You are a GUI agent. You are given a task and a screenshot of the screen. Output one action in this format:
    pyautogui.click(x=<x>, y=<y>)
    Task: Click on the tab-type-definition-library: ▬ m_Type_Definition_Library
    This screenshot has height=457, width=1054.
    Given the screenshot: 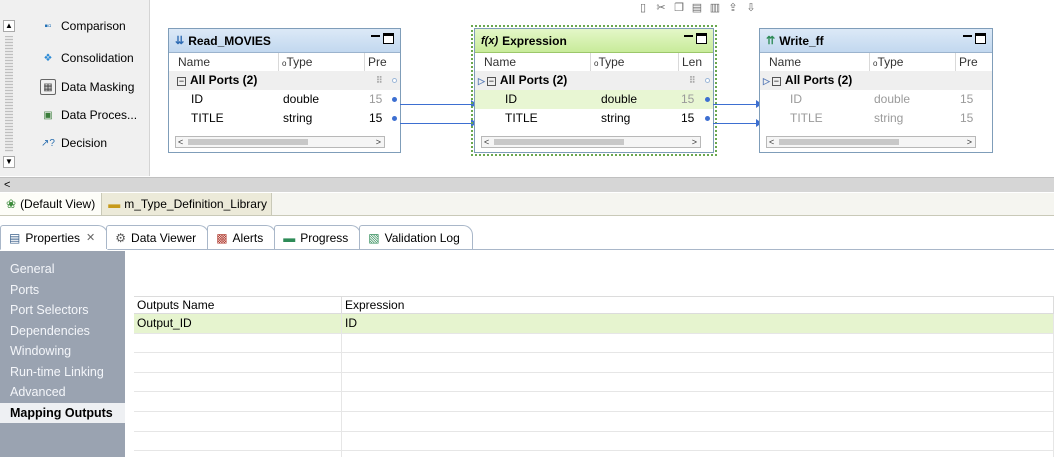 What is the action you would take?
    pyautogui.click(x=187, y=204)
    